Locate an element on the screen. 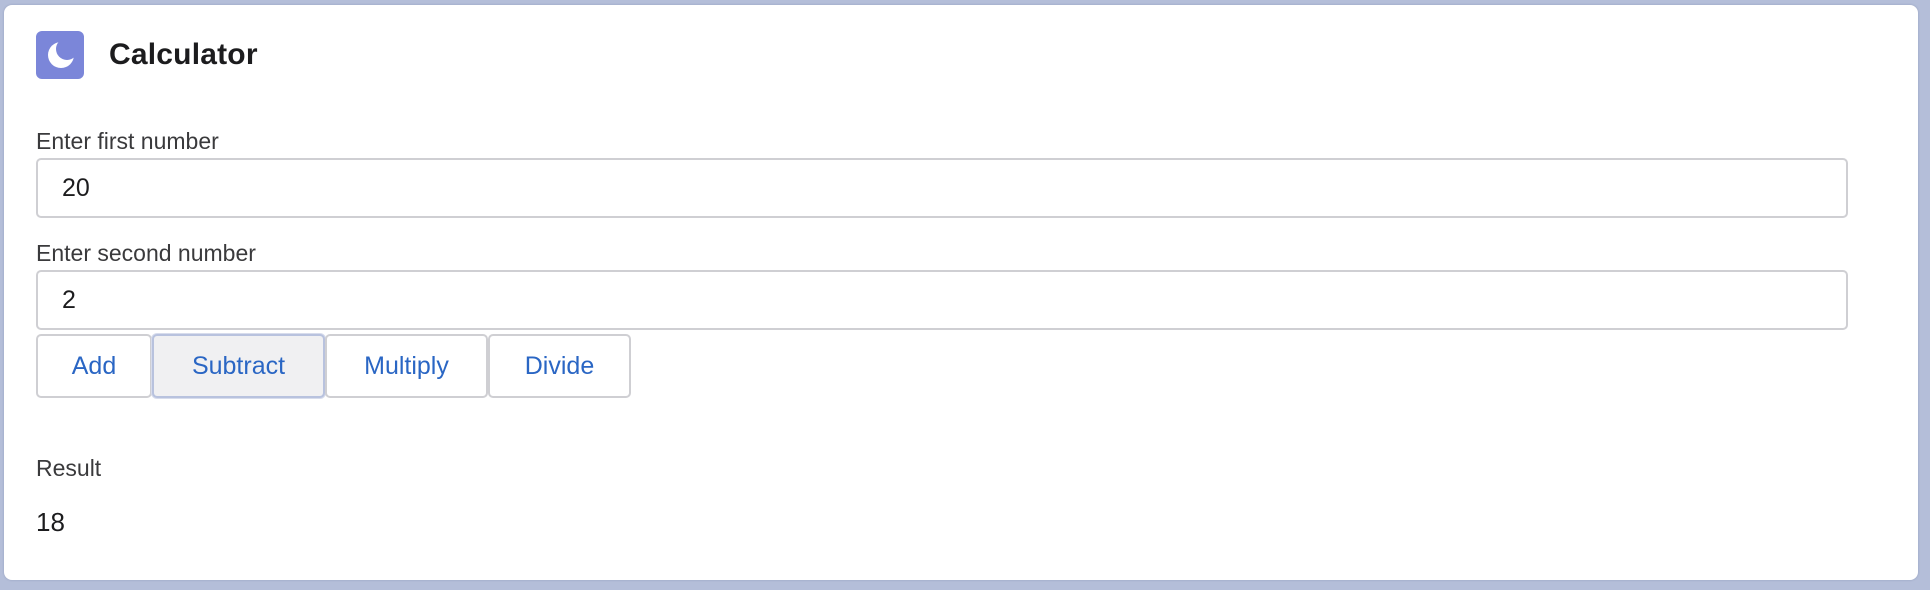 This screenshot has height=590, width=1930. app-header: Calculator is located at coordinates (147, 55).